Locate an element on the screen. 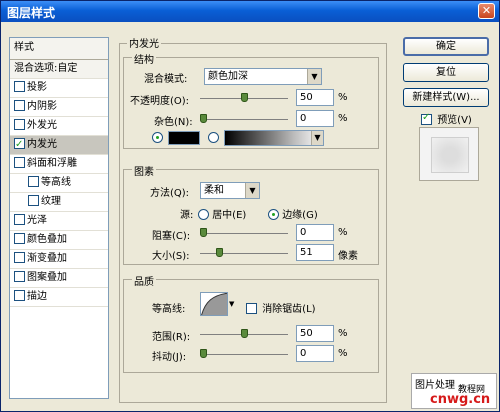  style-item-label: 纹理 is located at coordinates (51, 201).